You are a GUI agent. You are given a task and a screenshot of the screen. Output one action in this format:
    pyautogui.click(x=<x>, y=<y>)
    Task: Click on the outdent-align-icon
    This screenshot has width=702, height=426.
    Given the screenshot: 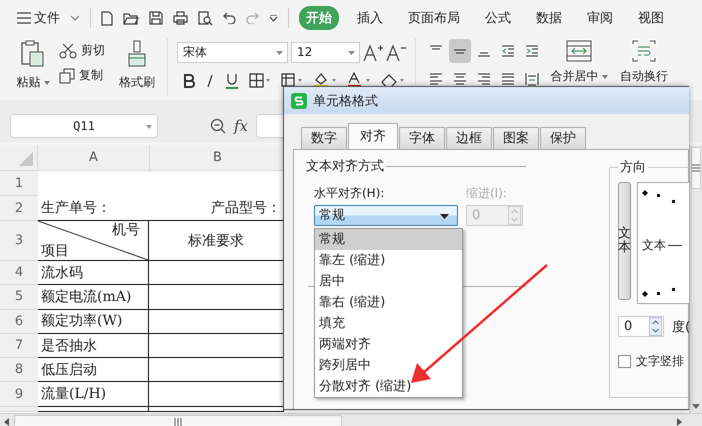 What is the action you would take?
    pyautogui.click(x=508, y=51)
    